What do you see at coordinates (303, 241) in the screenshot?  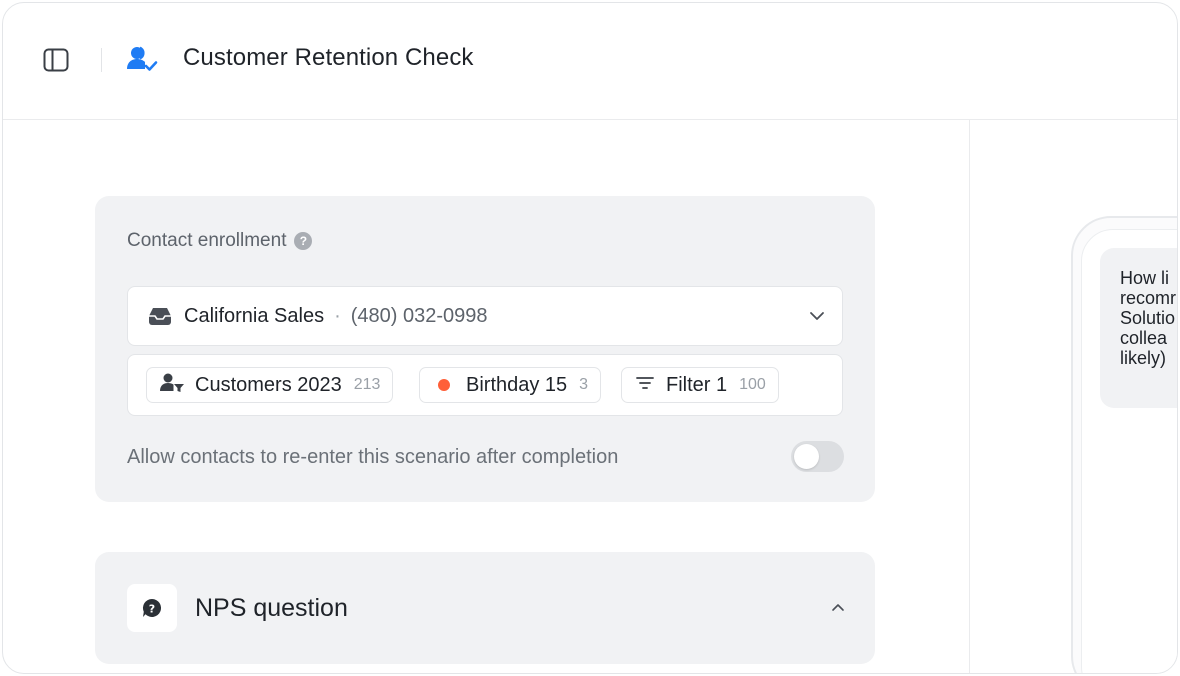 I see `question-circle-icon: ?` at bounding box center [303, 241].